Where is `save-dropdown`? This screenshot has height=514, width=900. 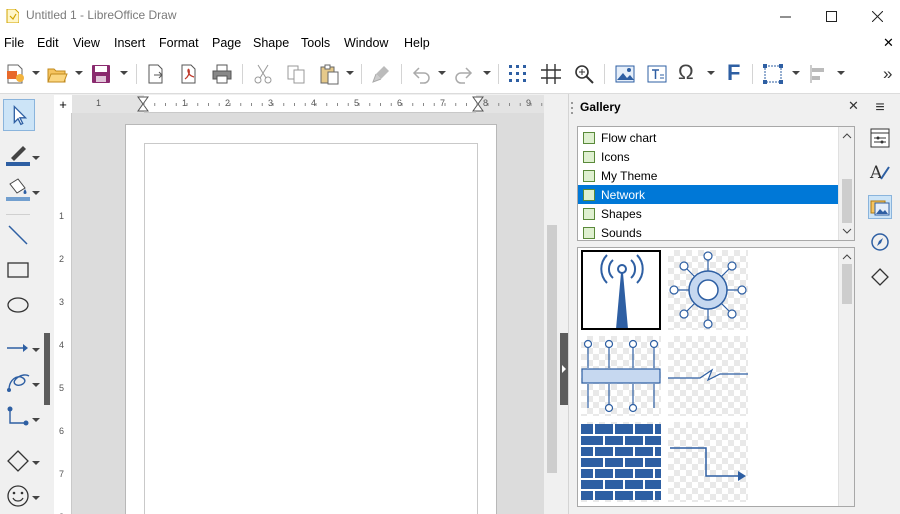 save-dropdown is located at coordinates (124, 73).